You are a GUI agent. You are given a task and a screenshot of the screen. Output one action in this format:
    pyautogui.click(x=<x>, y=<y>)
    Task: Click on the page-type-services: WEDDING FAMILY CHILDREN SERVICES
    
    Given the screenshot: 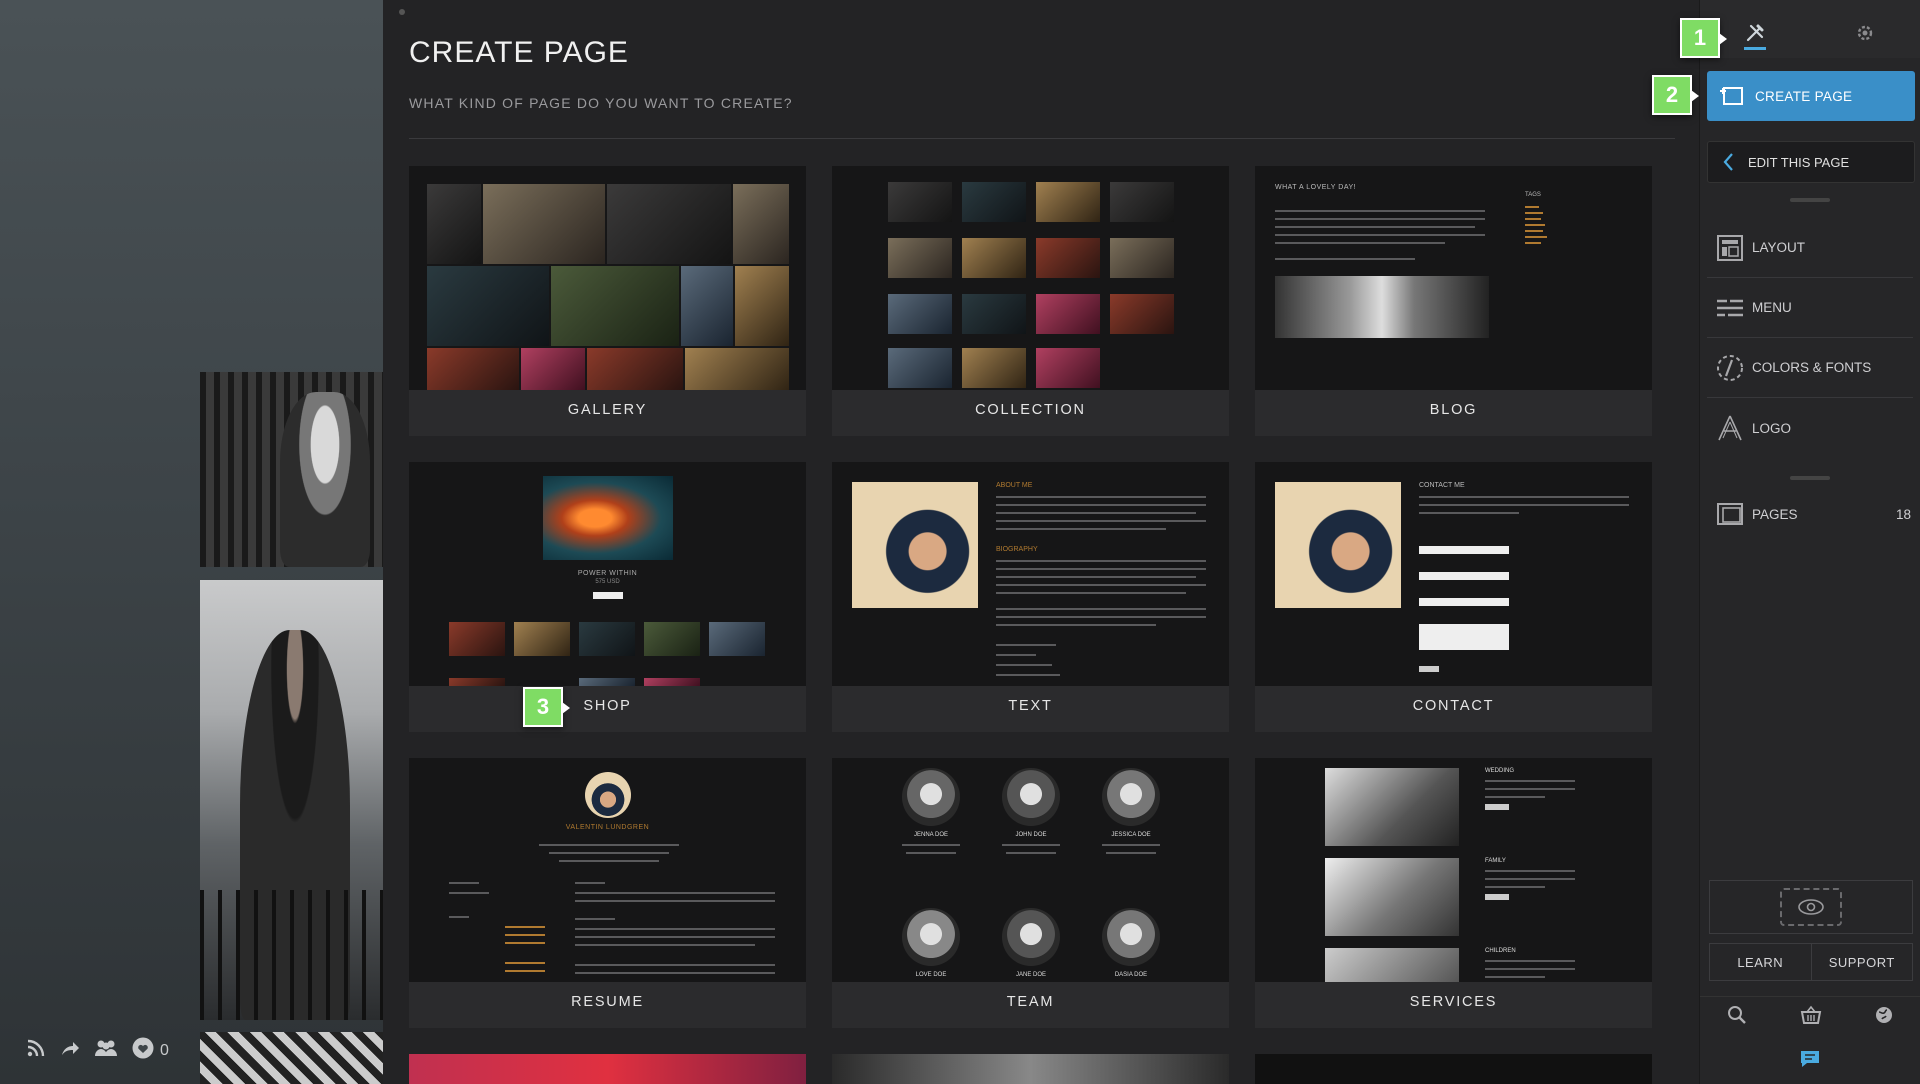 What is the action you would take?
    pyautogui.click(x=1453, y=893)
    